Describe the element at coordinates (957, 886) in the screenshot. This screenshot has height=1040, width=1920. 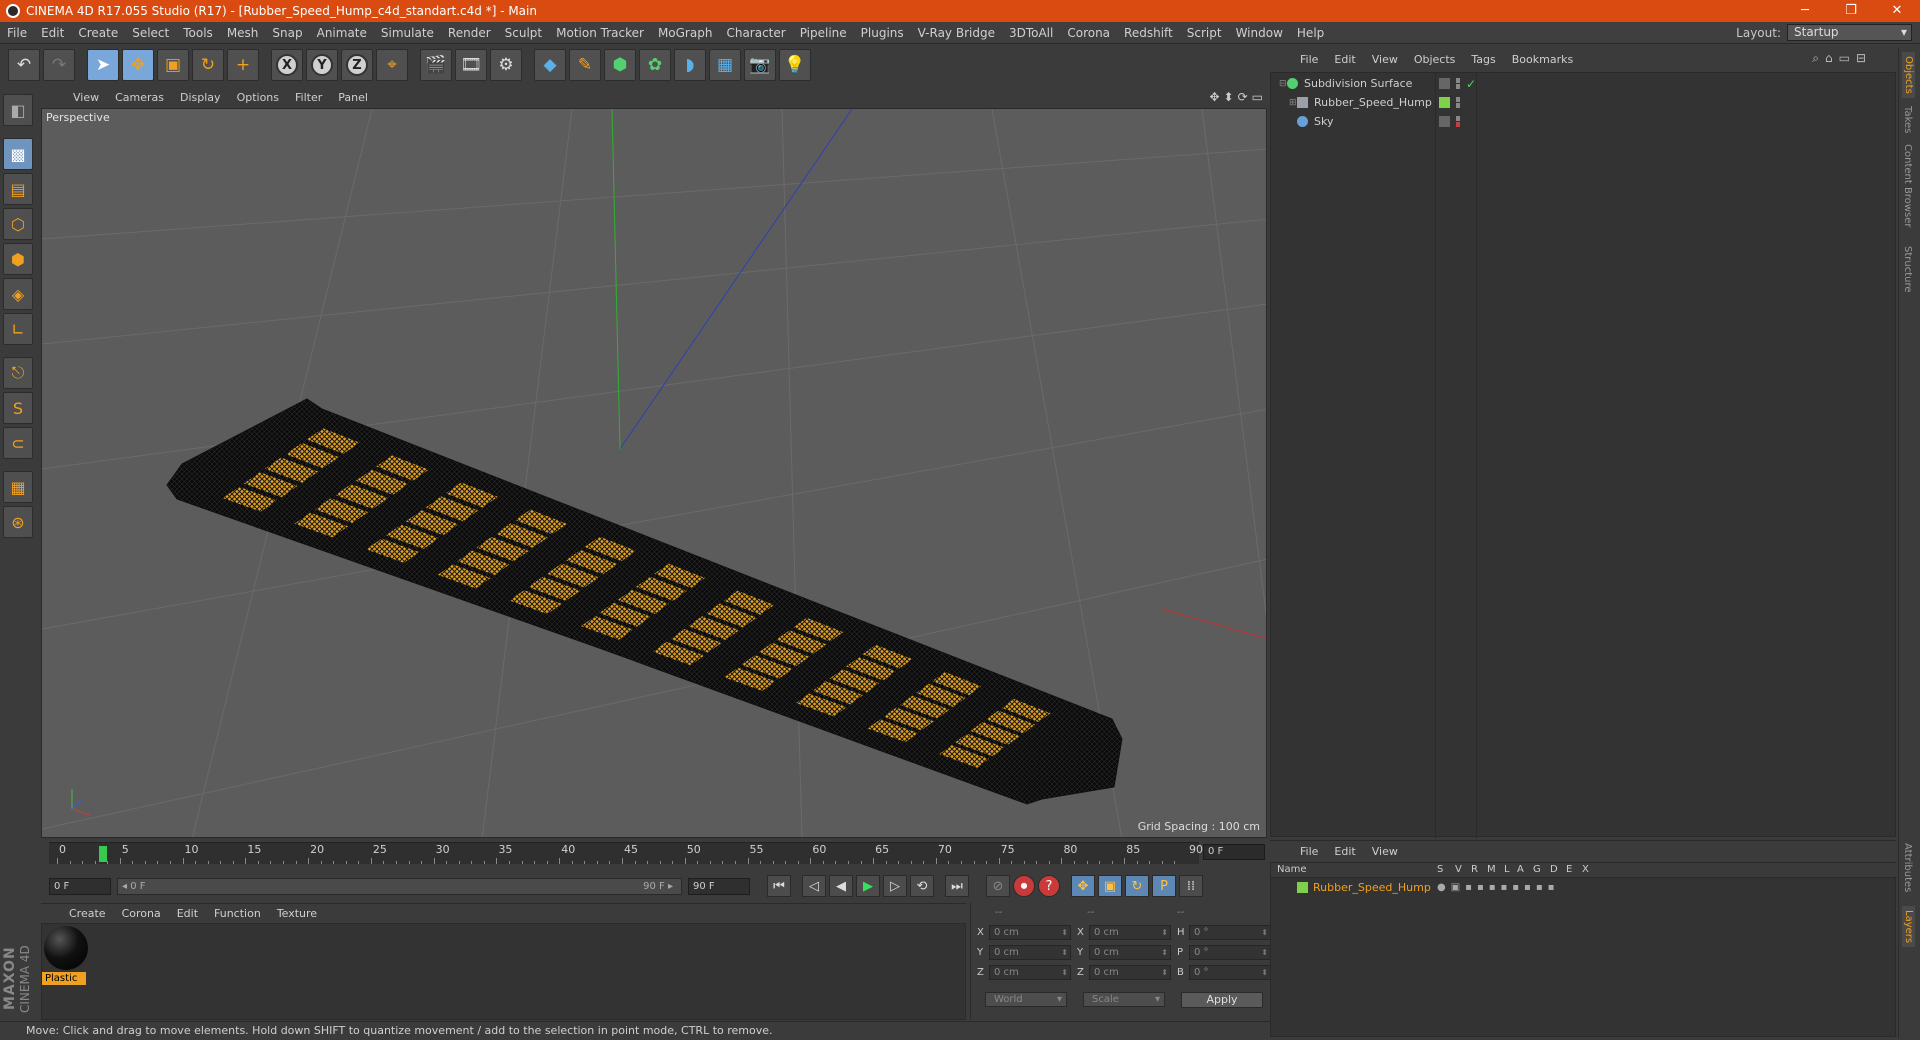
I see `go-to-end-icon: ⏭` at that location.